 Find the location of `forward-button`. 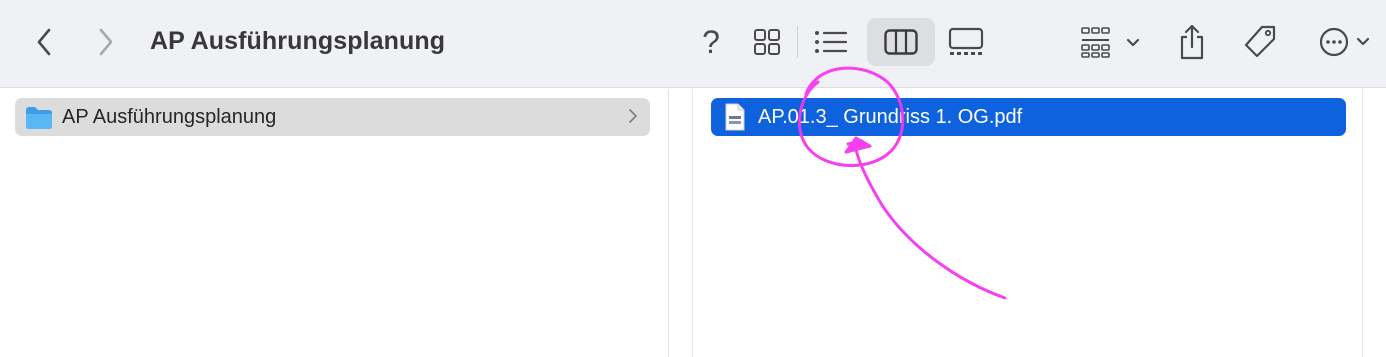

forward-button is located at coordinates (106, 42).